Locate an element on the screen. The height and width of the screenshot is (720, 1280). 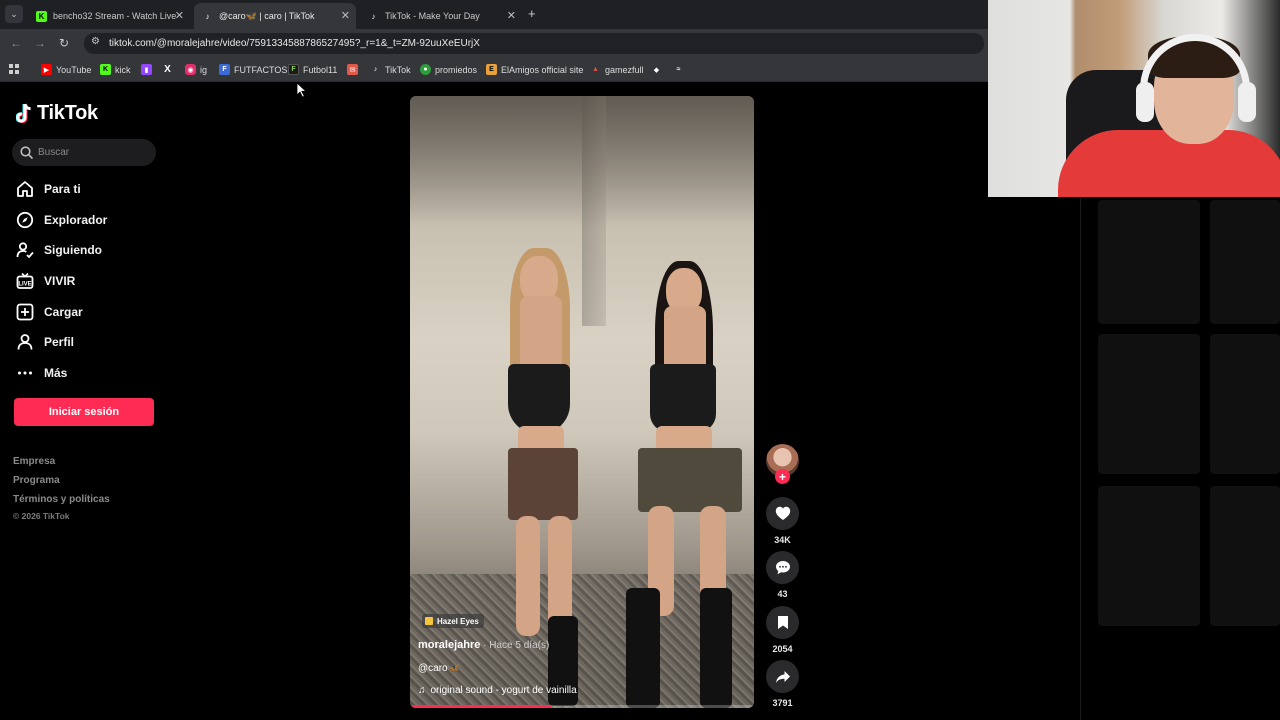
webcam-overlay is located at coordinates (1134, 98).